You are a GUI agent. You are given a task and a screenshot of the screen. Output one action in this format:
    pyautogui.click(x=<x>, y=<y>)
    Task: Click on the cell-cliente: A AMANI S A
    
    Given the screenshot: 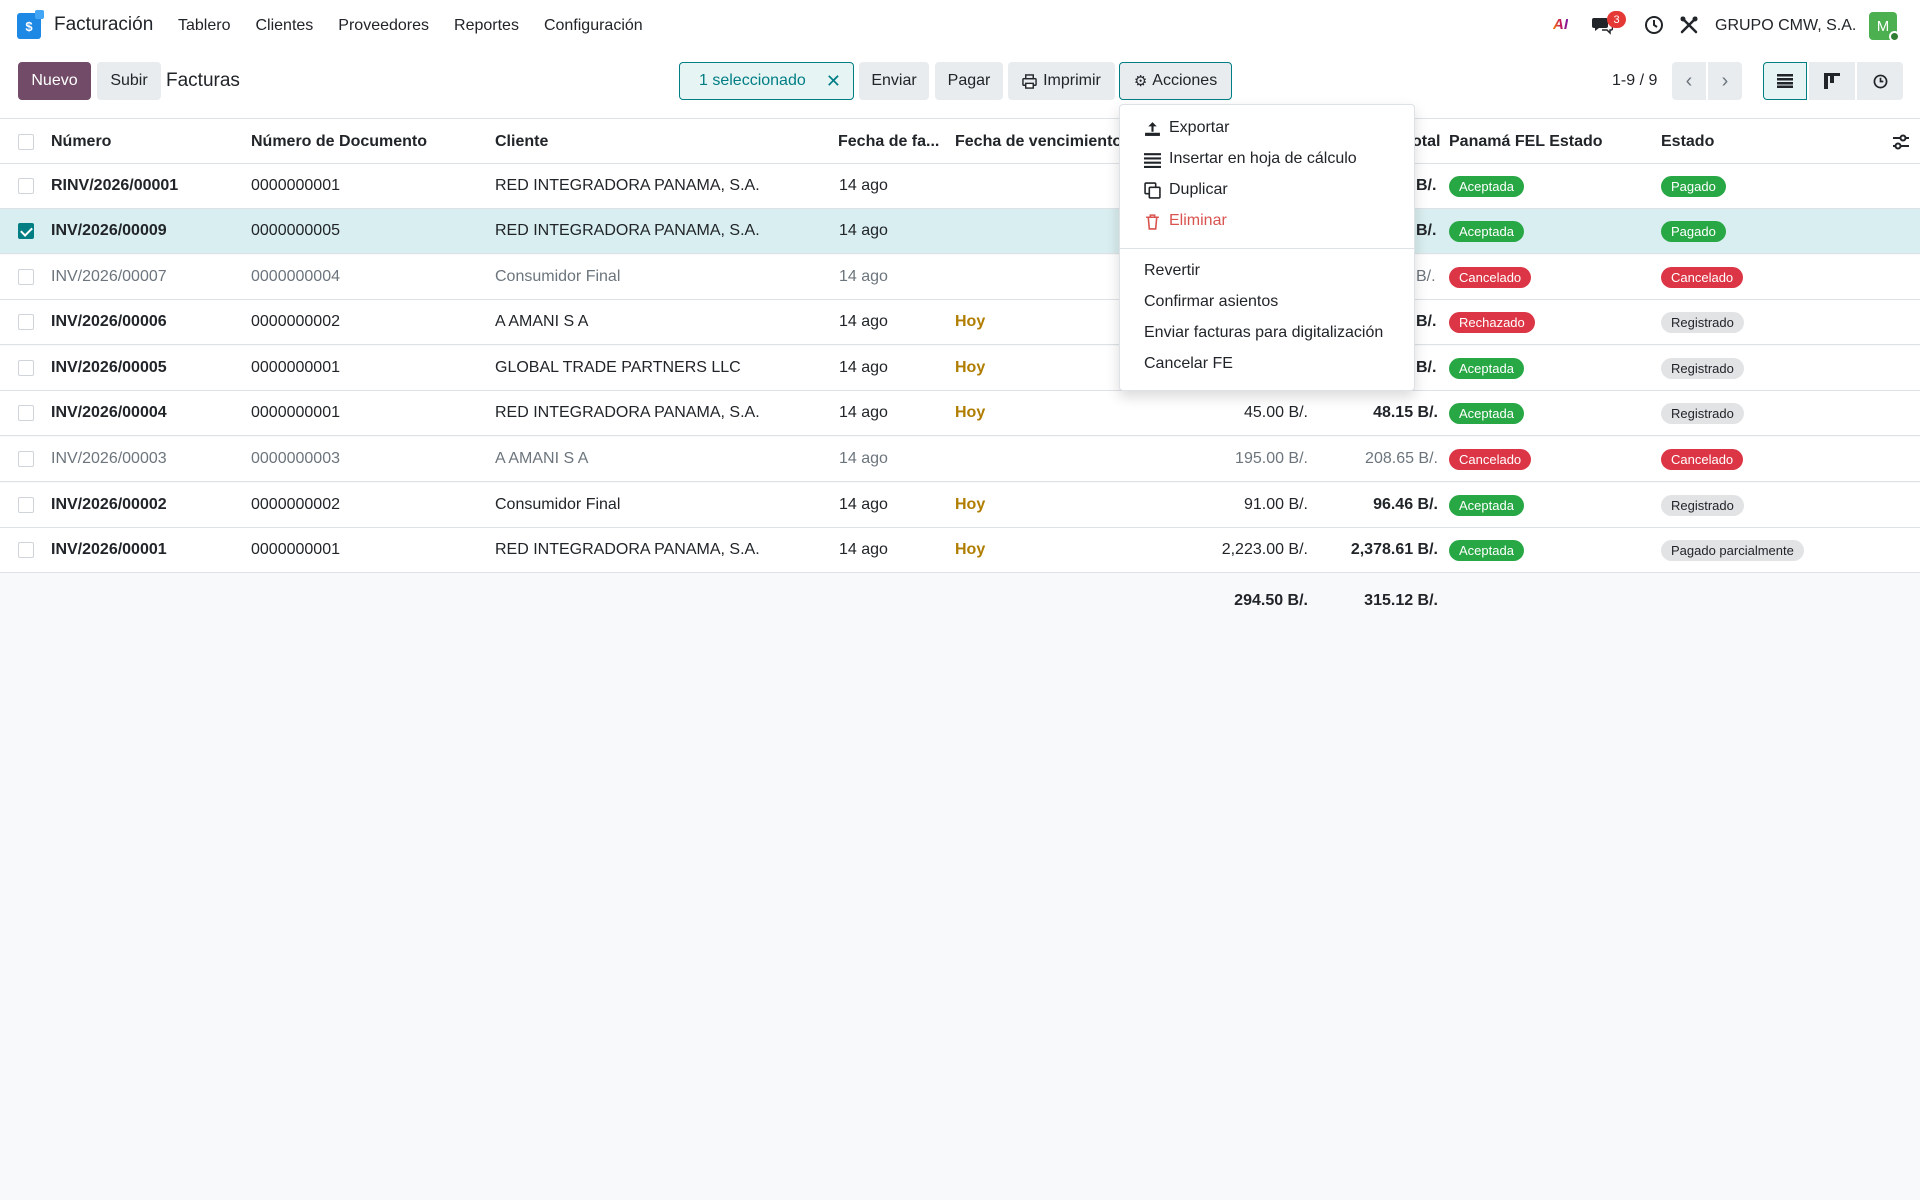 What is the action you would take?
    pyautogui.click(x=542, y=458)
    